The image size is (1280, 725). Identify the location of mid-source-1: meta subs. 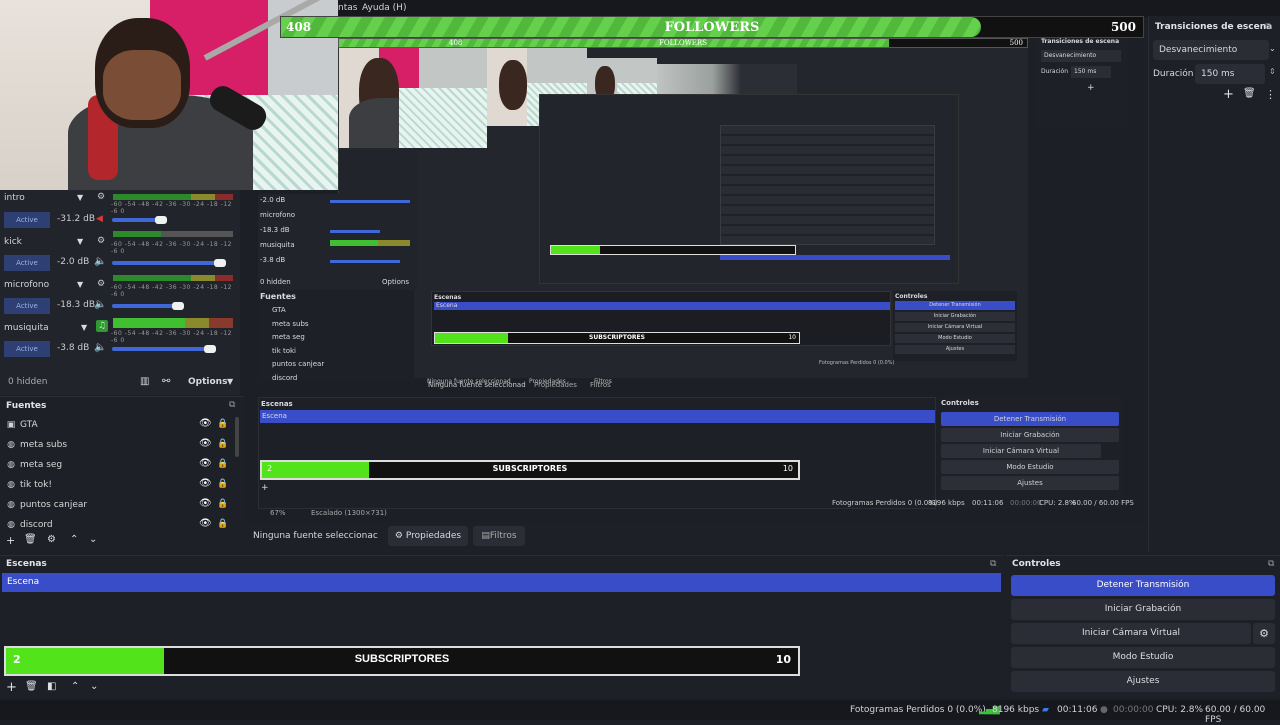
(290, 324).